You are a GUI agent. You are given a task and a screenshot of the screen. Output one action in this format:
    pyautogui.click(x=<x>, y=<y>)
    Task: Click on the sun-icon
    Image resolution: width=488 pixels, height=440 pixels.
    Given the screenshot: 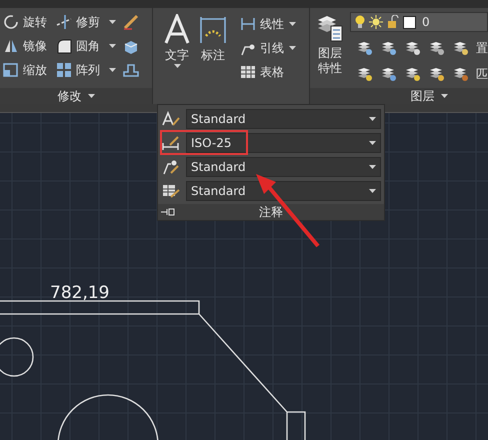 What is the action you would take?
    pyautogui.click(x=376, y=22)
    